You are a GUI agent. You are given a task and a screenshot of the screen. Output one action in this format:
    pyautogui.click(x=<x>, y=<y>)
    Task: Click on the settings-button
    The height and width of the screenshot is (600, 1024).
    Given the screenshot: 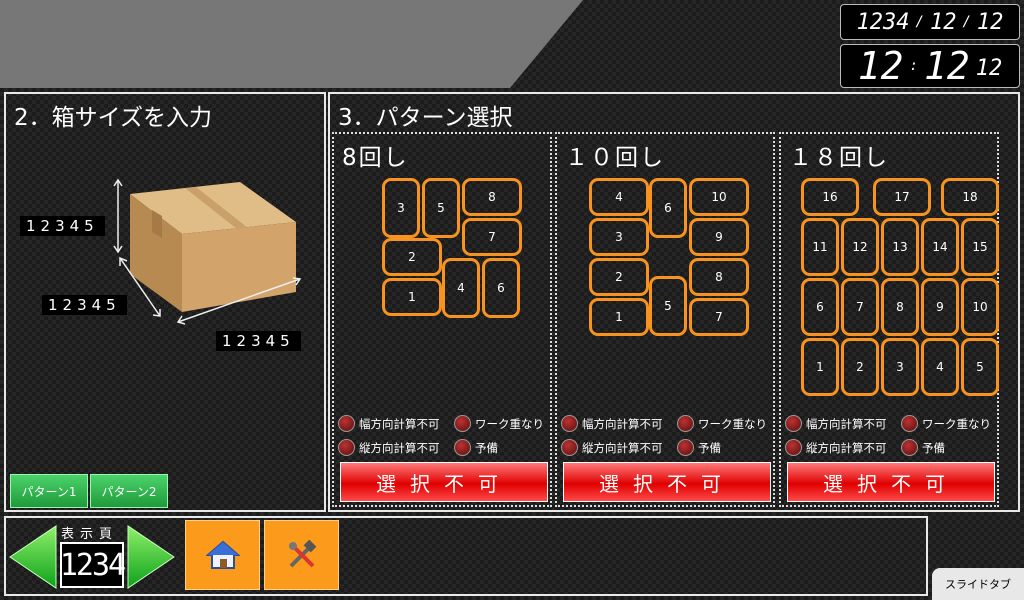 What is the action you would take?
    pyautogui.click(x=301, y=555)
    